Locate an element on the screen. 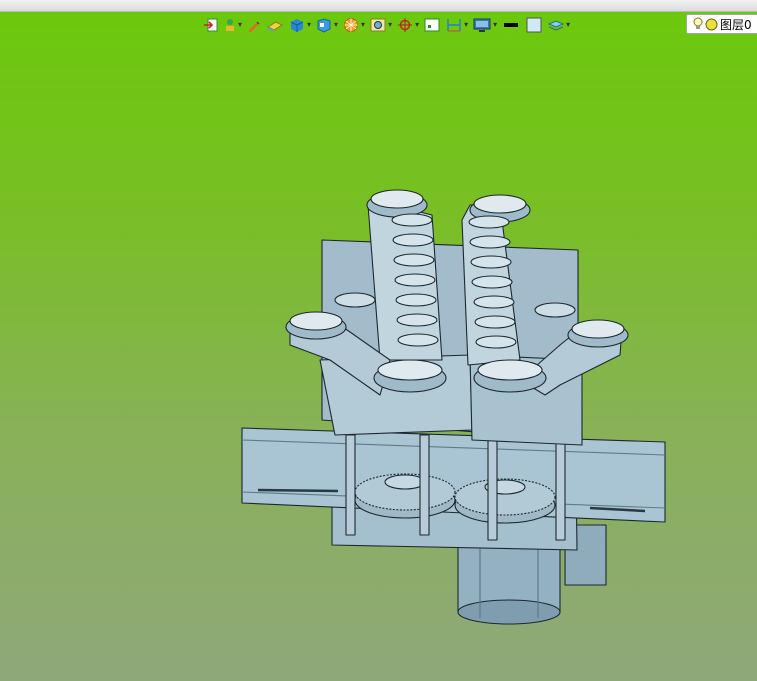 Image resolution: width=757 pixels, height=681 pixels. linear-rail is located at coordinates (453, 475).